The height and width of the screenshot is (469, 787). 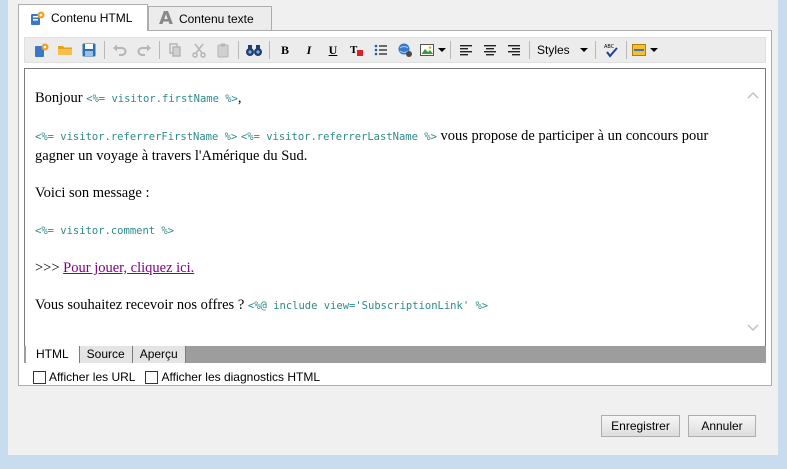 I want to click on referrer-firstname-placeholder: <%= visitor.referrerFirstName %>, so click(x=136, y=137).